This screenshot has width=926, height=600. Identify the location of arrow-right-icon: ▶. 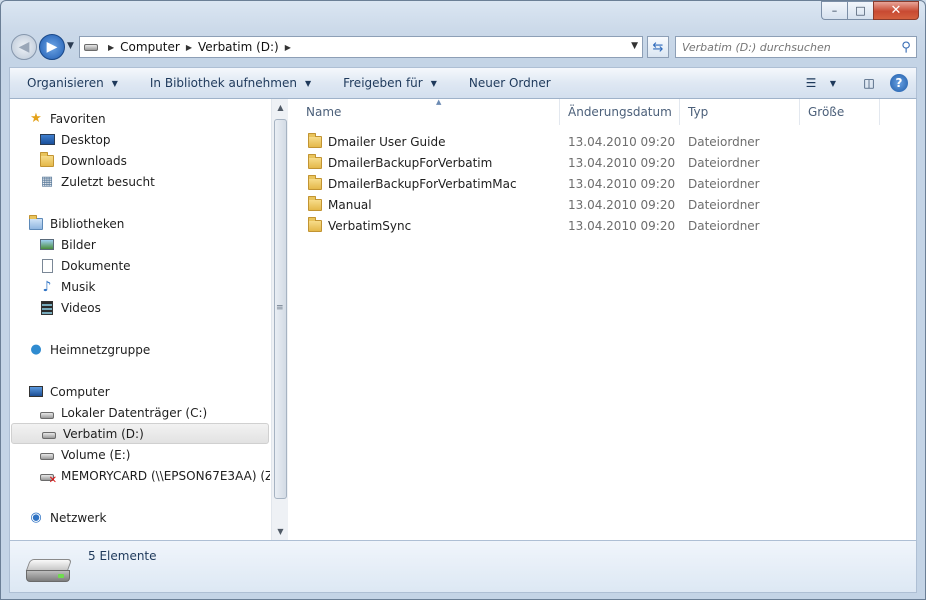
(52, 47).